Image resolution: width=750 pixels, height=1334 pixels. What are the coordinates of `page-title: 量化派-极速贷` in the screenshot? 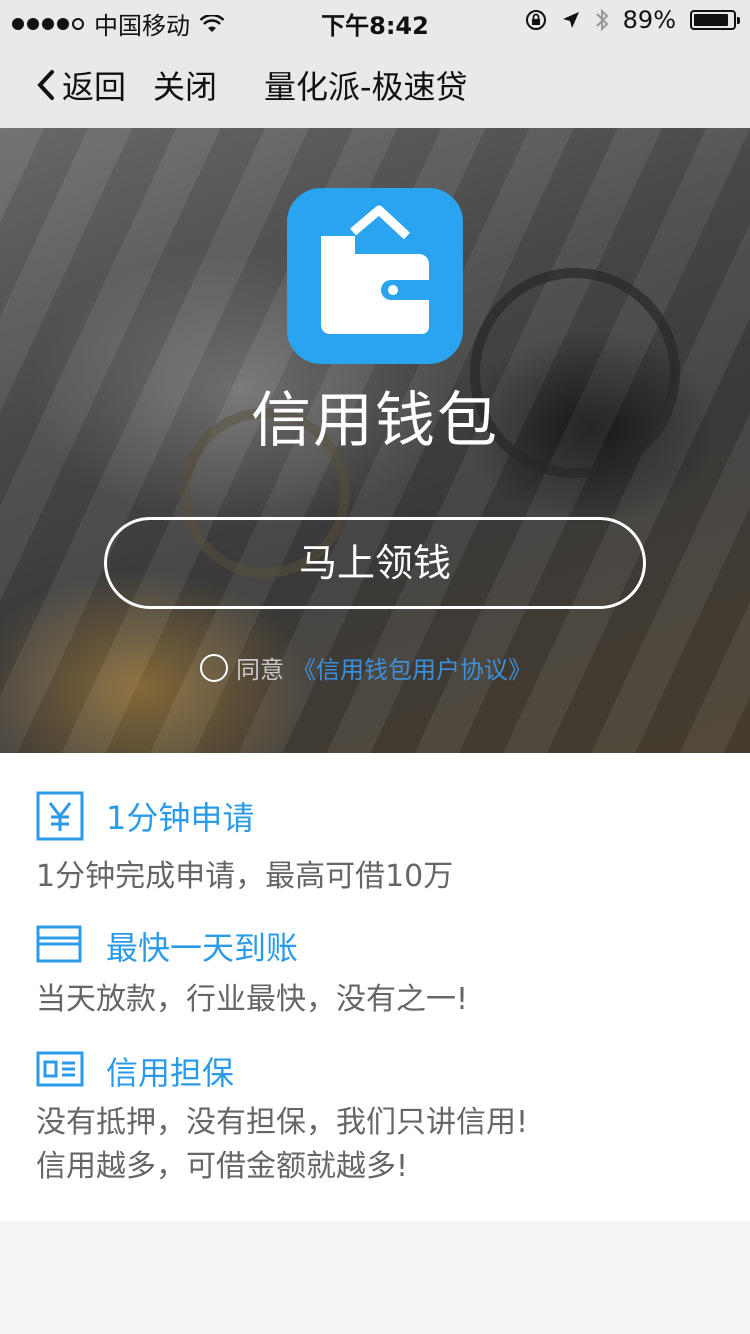 It's located at (366, 87).